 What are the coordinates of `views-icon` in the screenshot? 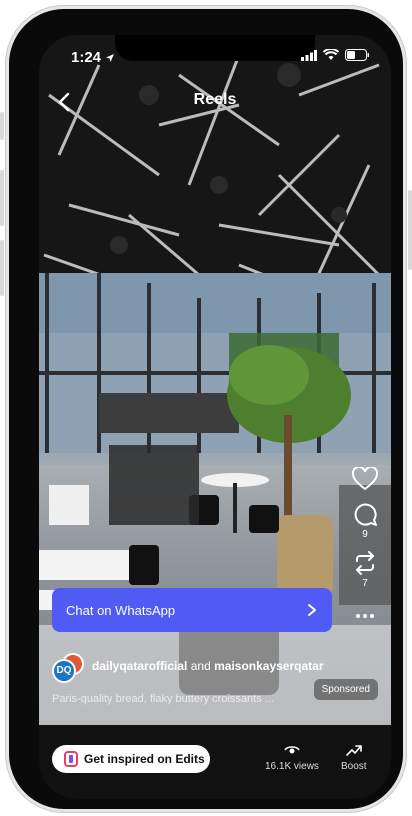 It's located at (292, 750).